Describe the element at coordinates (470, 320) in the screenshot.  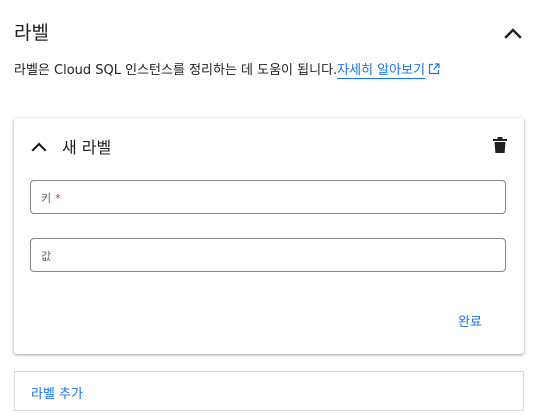
I see `done-button: 완료` at that location.